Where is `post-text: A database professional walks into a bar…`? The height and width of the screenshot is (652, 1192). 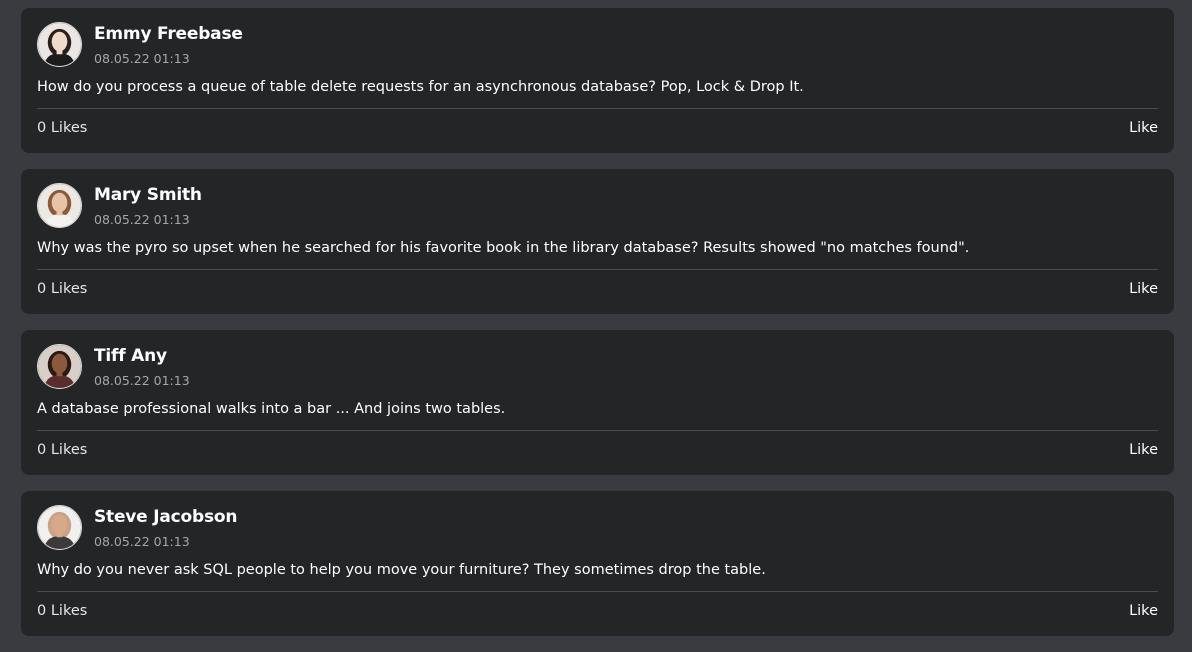
post-text: A database professional walks into a bar… is located at coordinates (271, 409).